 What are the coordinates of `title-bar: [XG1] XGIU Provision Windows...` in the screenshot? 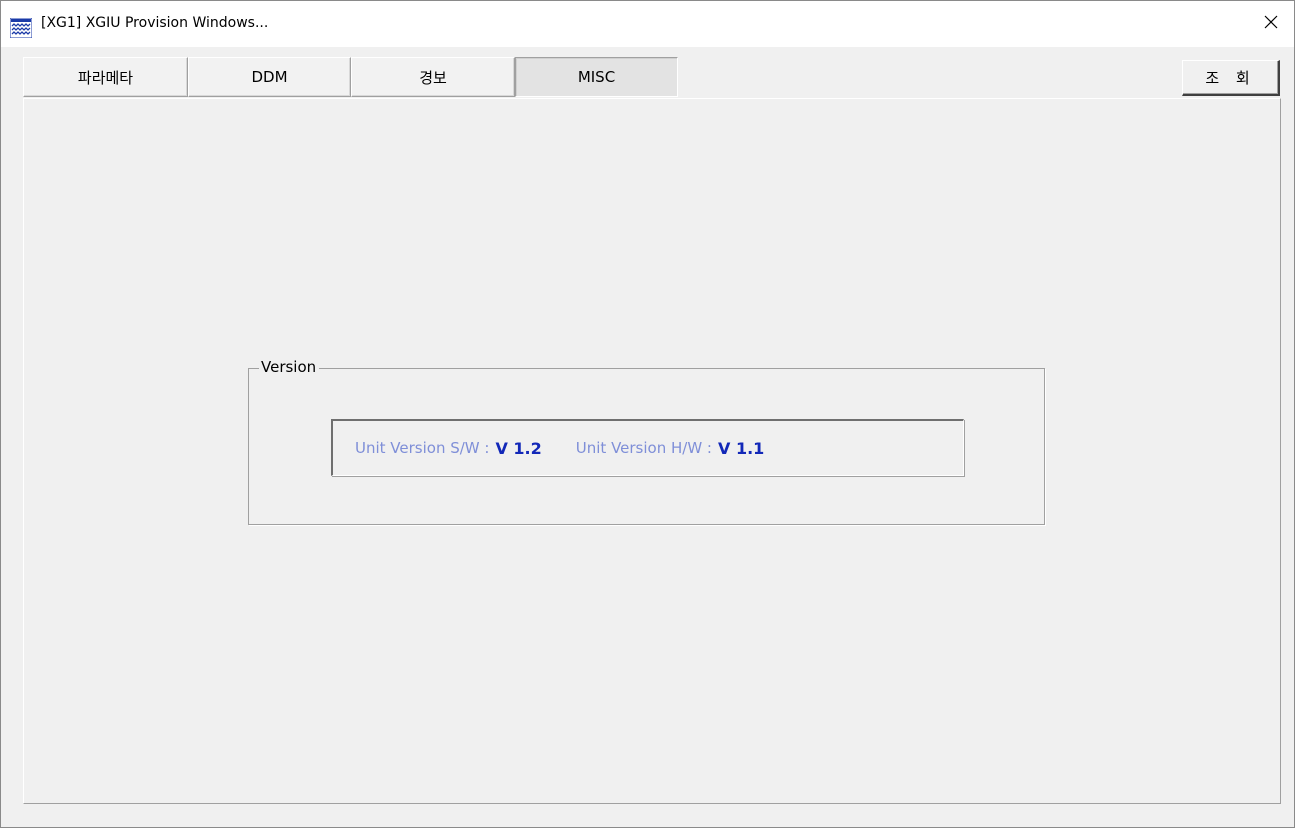 It's located at (647, 24).